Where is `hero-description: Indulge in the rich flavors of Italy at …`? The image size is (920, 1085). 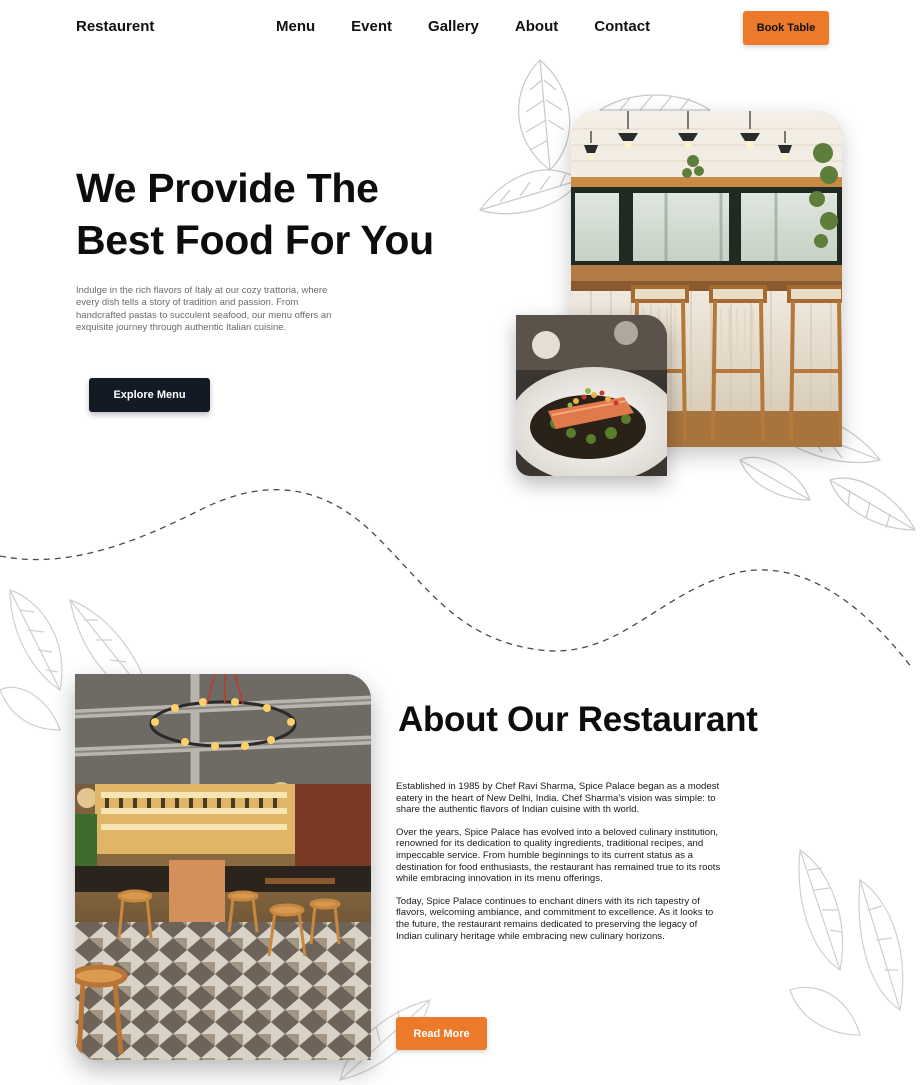
hero-description: Indulge in the rich flavors of Italy at … is located at coordinates (204, 309).